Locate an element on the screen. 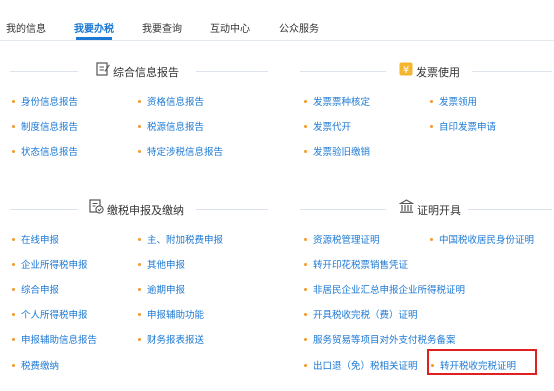 This screenshot has height=391, width=554. link-financial-statement-submit: 财务报表报送 is located at coordinates (171, 339).